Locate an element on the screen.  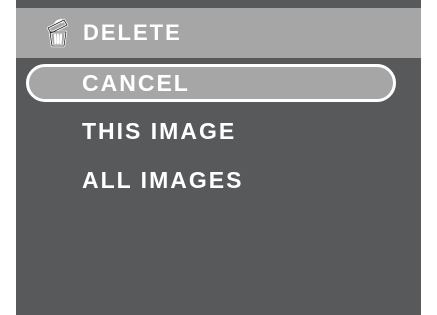
menu-item-cancel: CANCEL is located at coordinates (211, 83).